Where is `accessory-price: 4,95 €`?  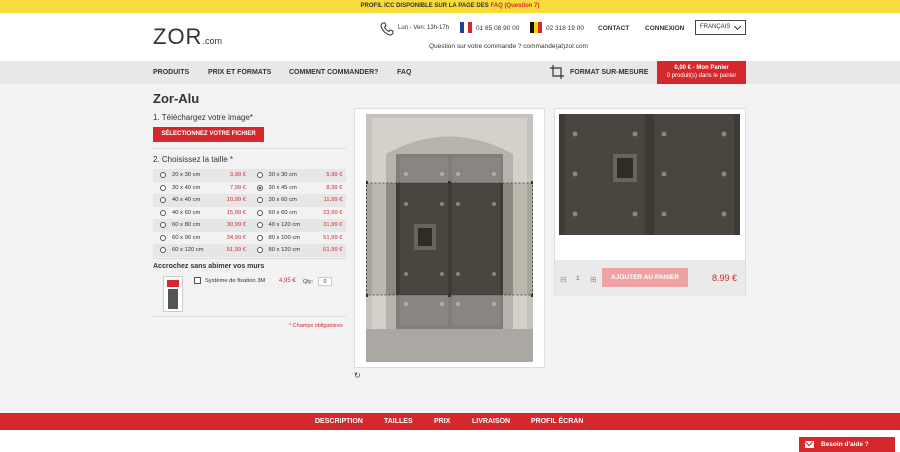
accessory-price: 4,95 € is located at coordinates (287, 281).